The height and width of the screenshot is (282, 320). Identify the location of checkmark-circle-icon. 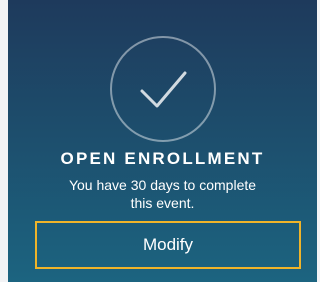
(163, 89).